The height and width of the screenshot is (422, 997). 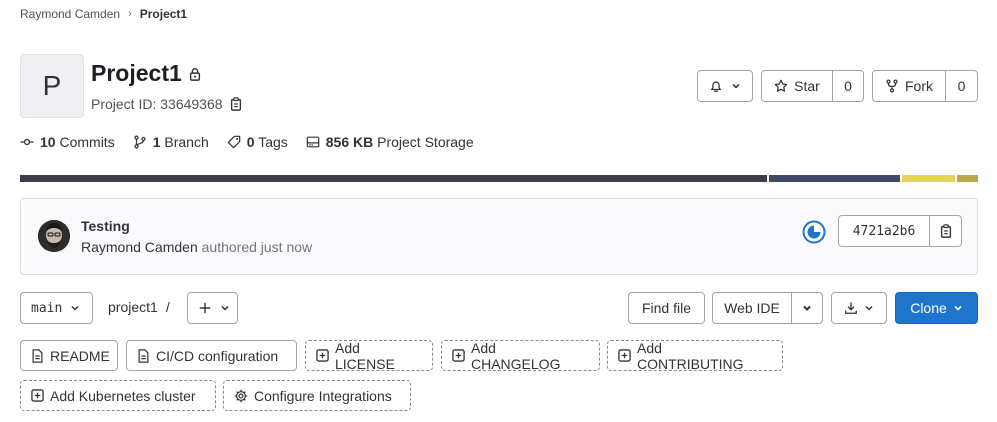 What do you see at coordinates (666, 308) in the screenshot?
I see `find-file-button: Find file` at bounding box center [666, 308].